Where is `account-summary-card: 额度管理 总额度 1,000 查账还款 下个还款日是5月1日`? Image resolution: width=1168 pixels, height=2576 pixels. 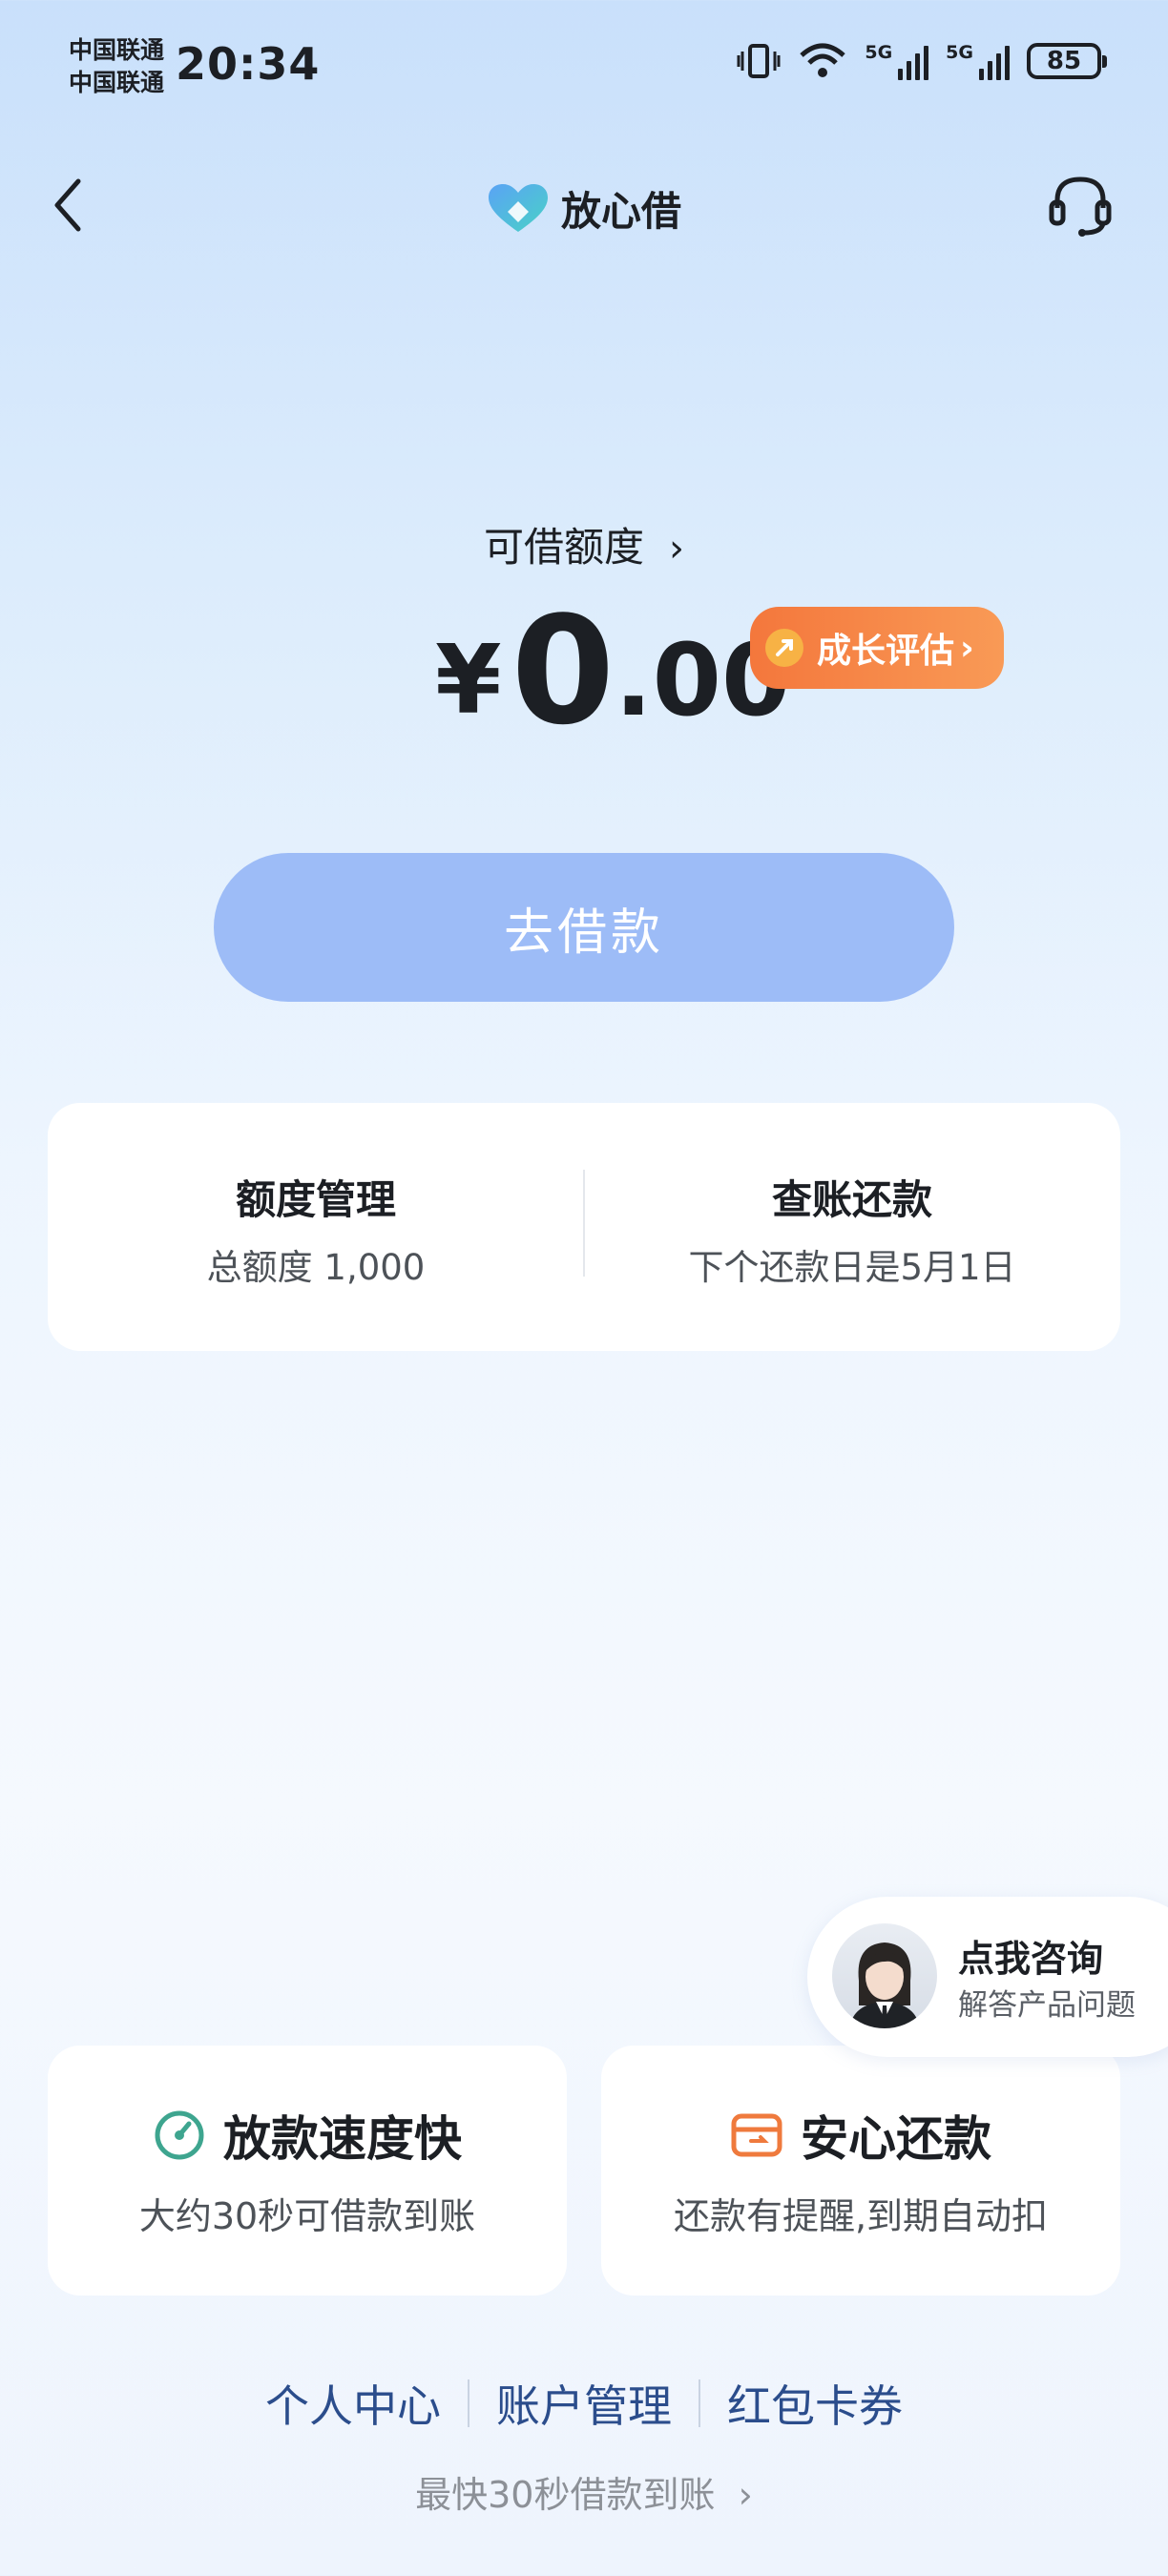
account-summary-card: 额度管理 总额度 1,000 查账还款 下个还款日是5月1日 is located at coordinates (584, 1227).